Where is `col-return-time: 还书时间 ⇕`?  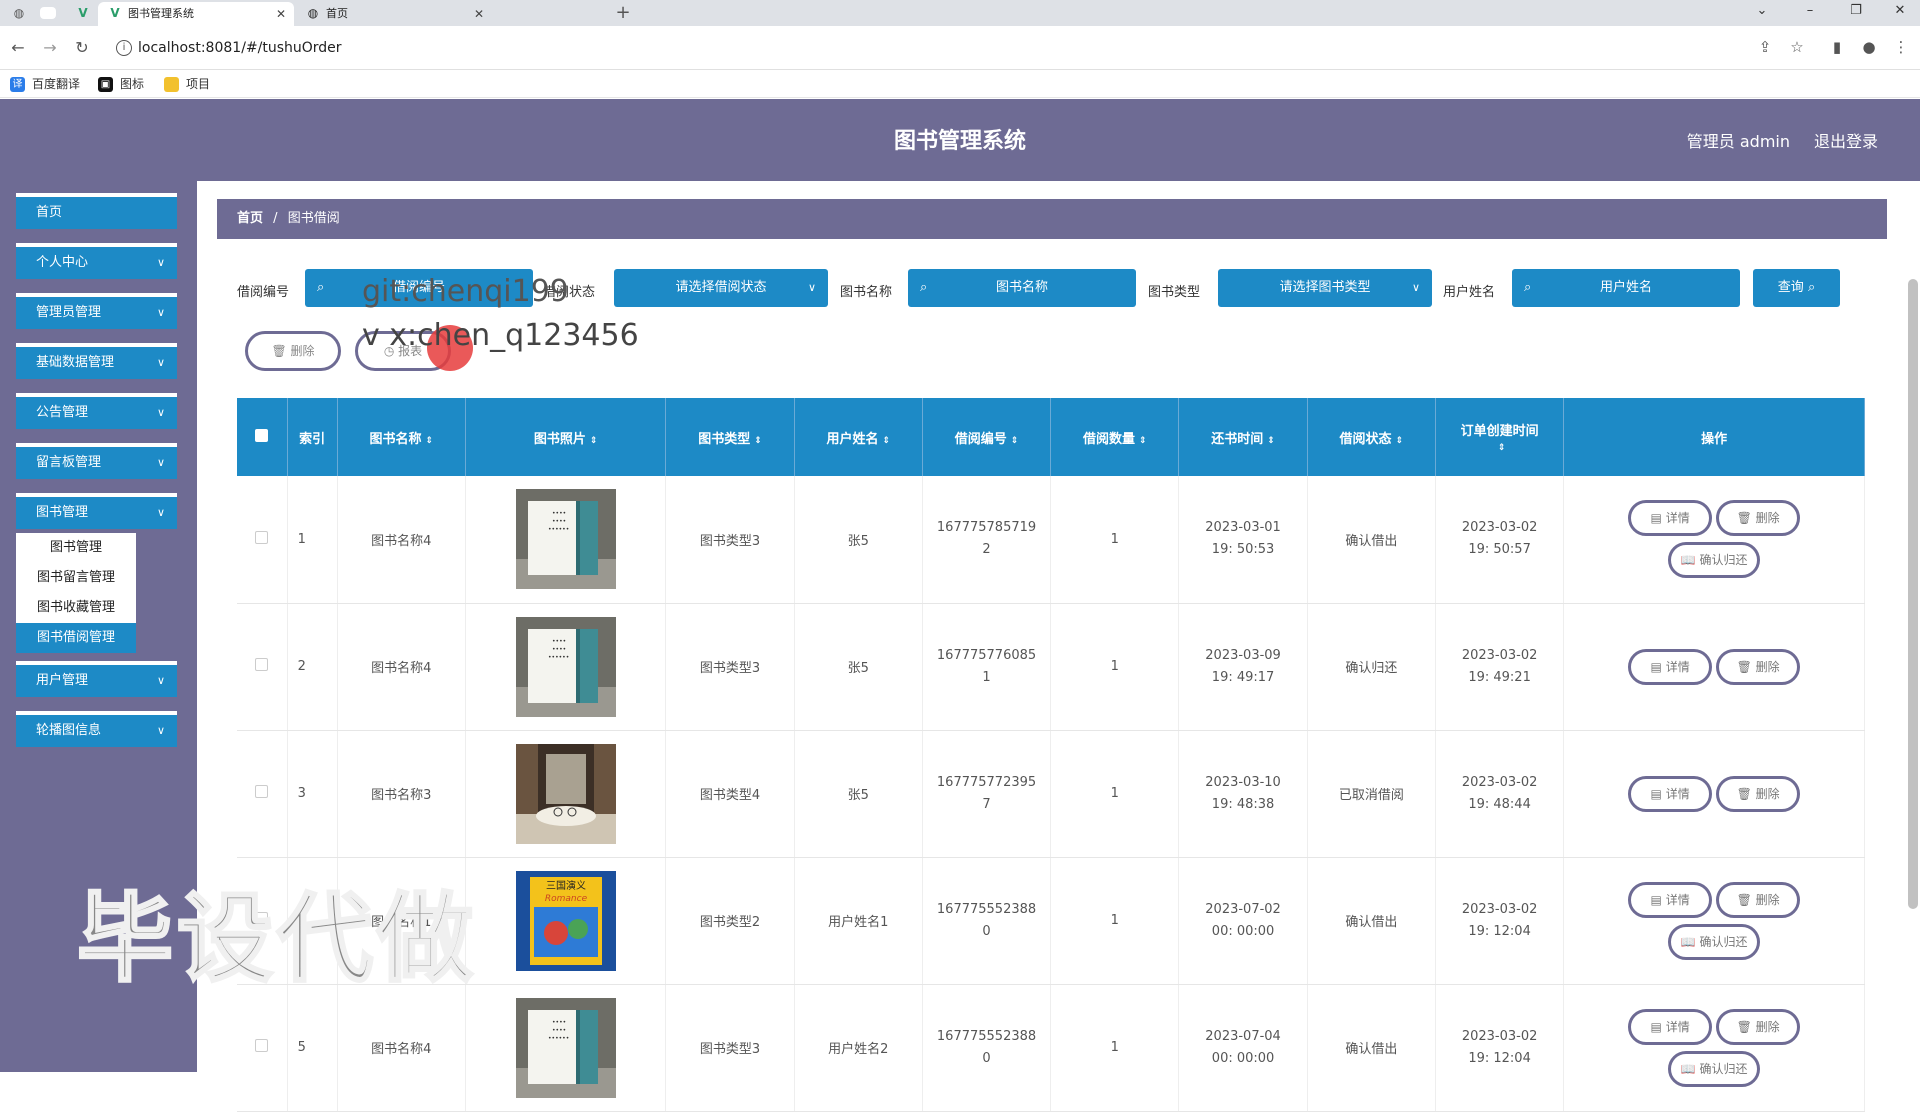
col-return-time: 还书时间 ⇕ is located at coordinates (1243, 437).